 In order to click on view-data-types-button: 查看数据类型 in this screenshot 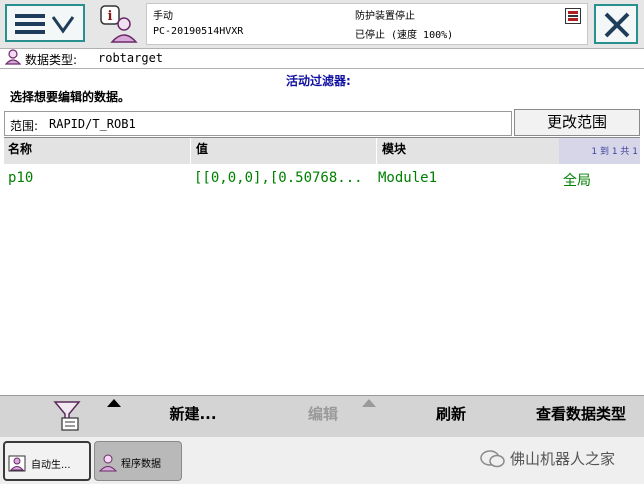, I will do `click(581, 417)`.